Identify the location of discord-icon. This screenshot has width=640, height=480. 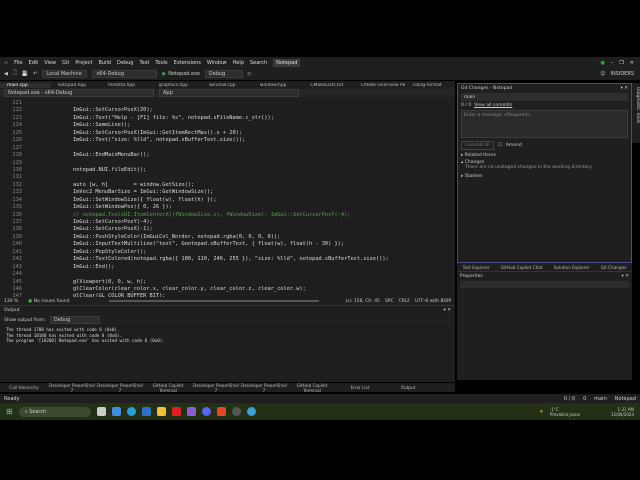
(206, 411).